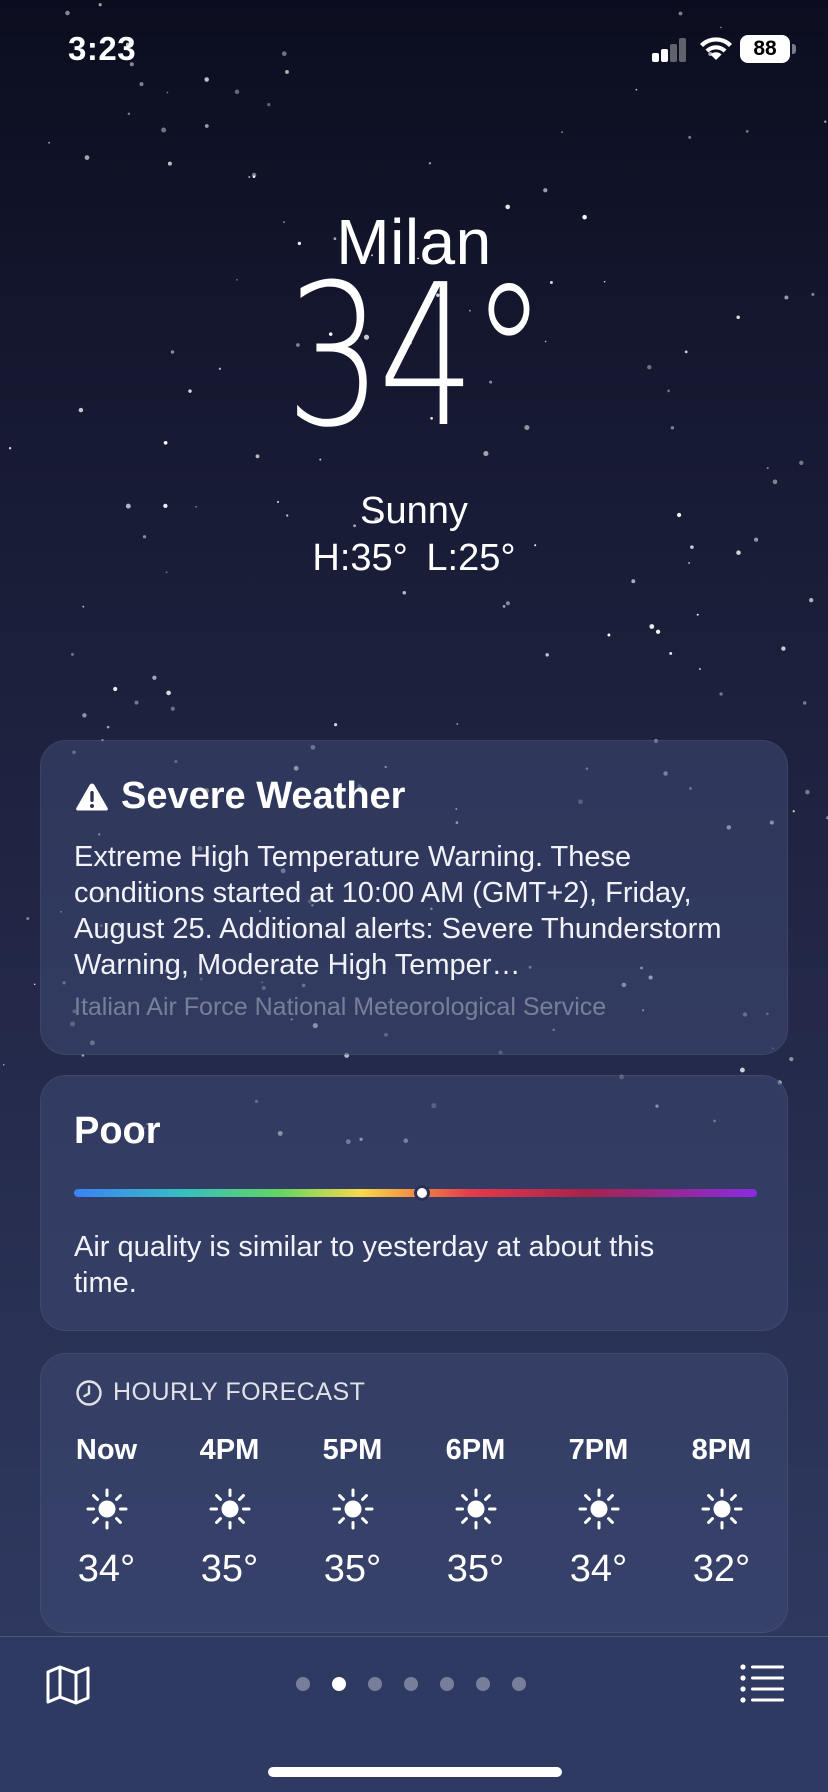 This screenshot has width=828, height=1792. Describe the element at coordinates (117, 1131) in the screenshot. I see `air-quality-label: Poor` at that location.